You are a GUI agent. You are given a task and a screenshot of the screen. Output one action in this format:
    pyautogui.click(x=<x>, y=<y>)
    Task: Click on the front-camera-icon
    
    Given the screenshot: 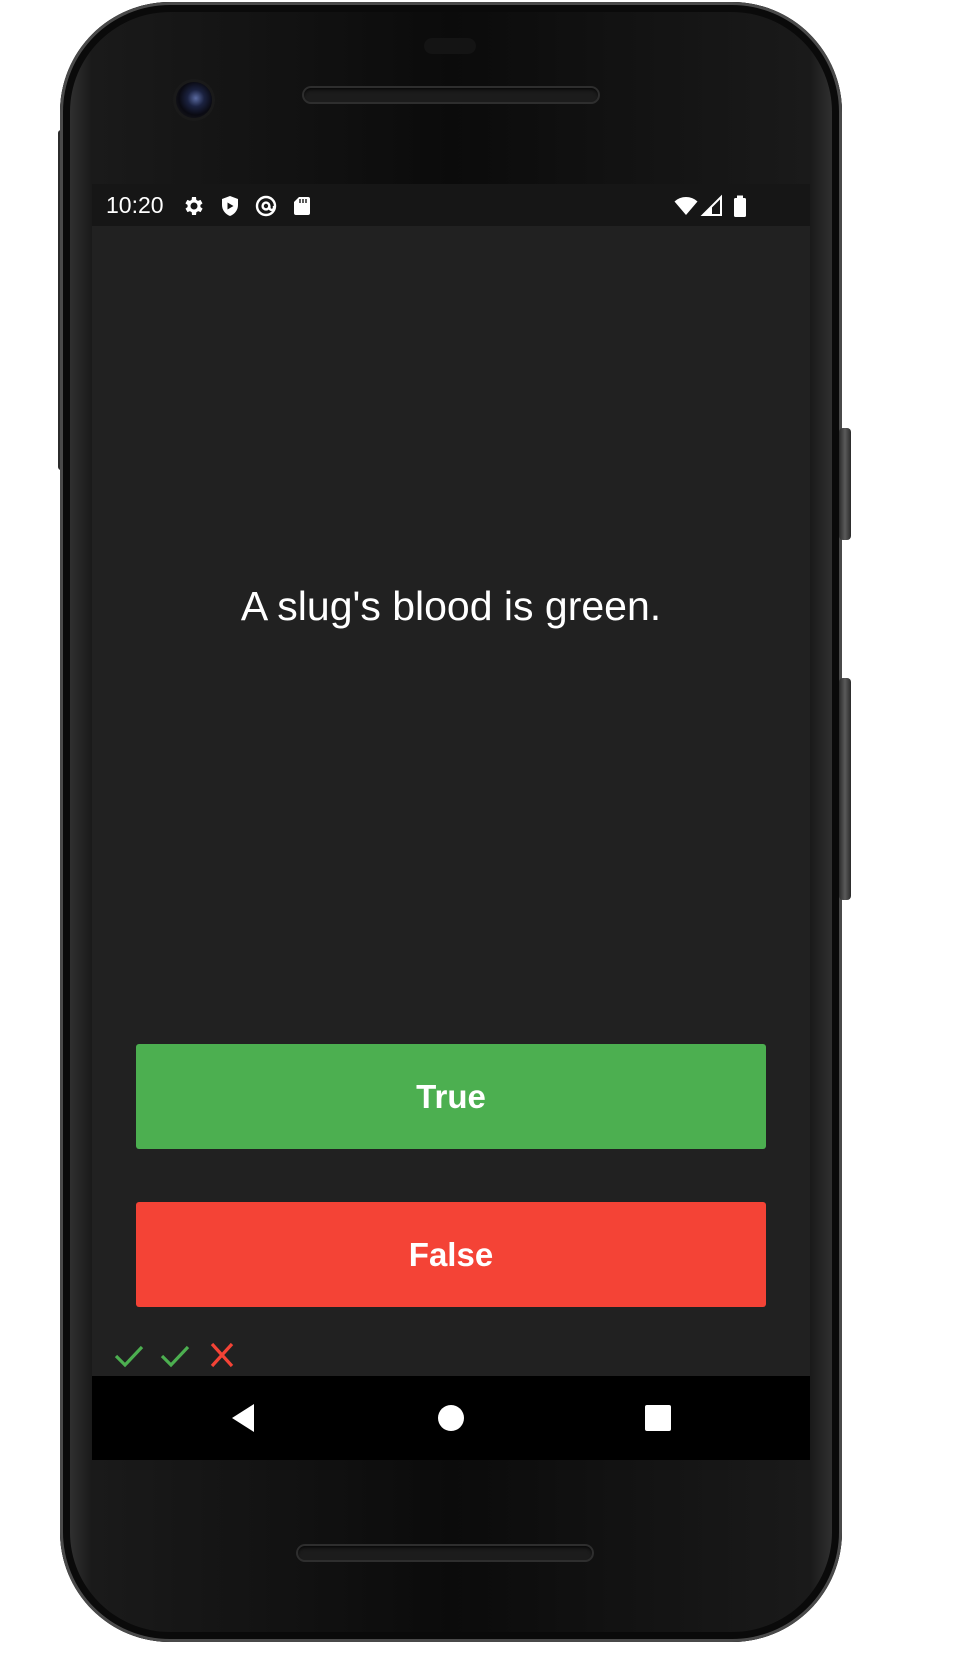 What is the action you would take?
    pyautogui.click(x=194, y=100)
    